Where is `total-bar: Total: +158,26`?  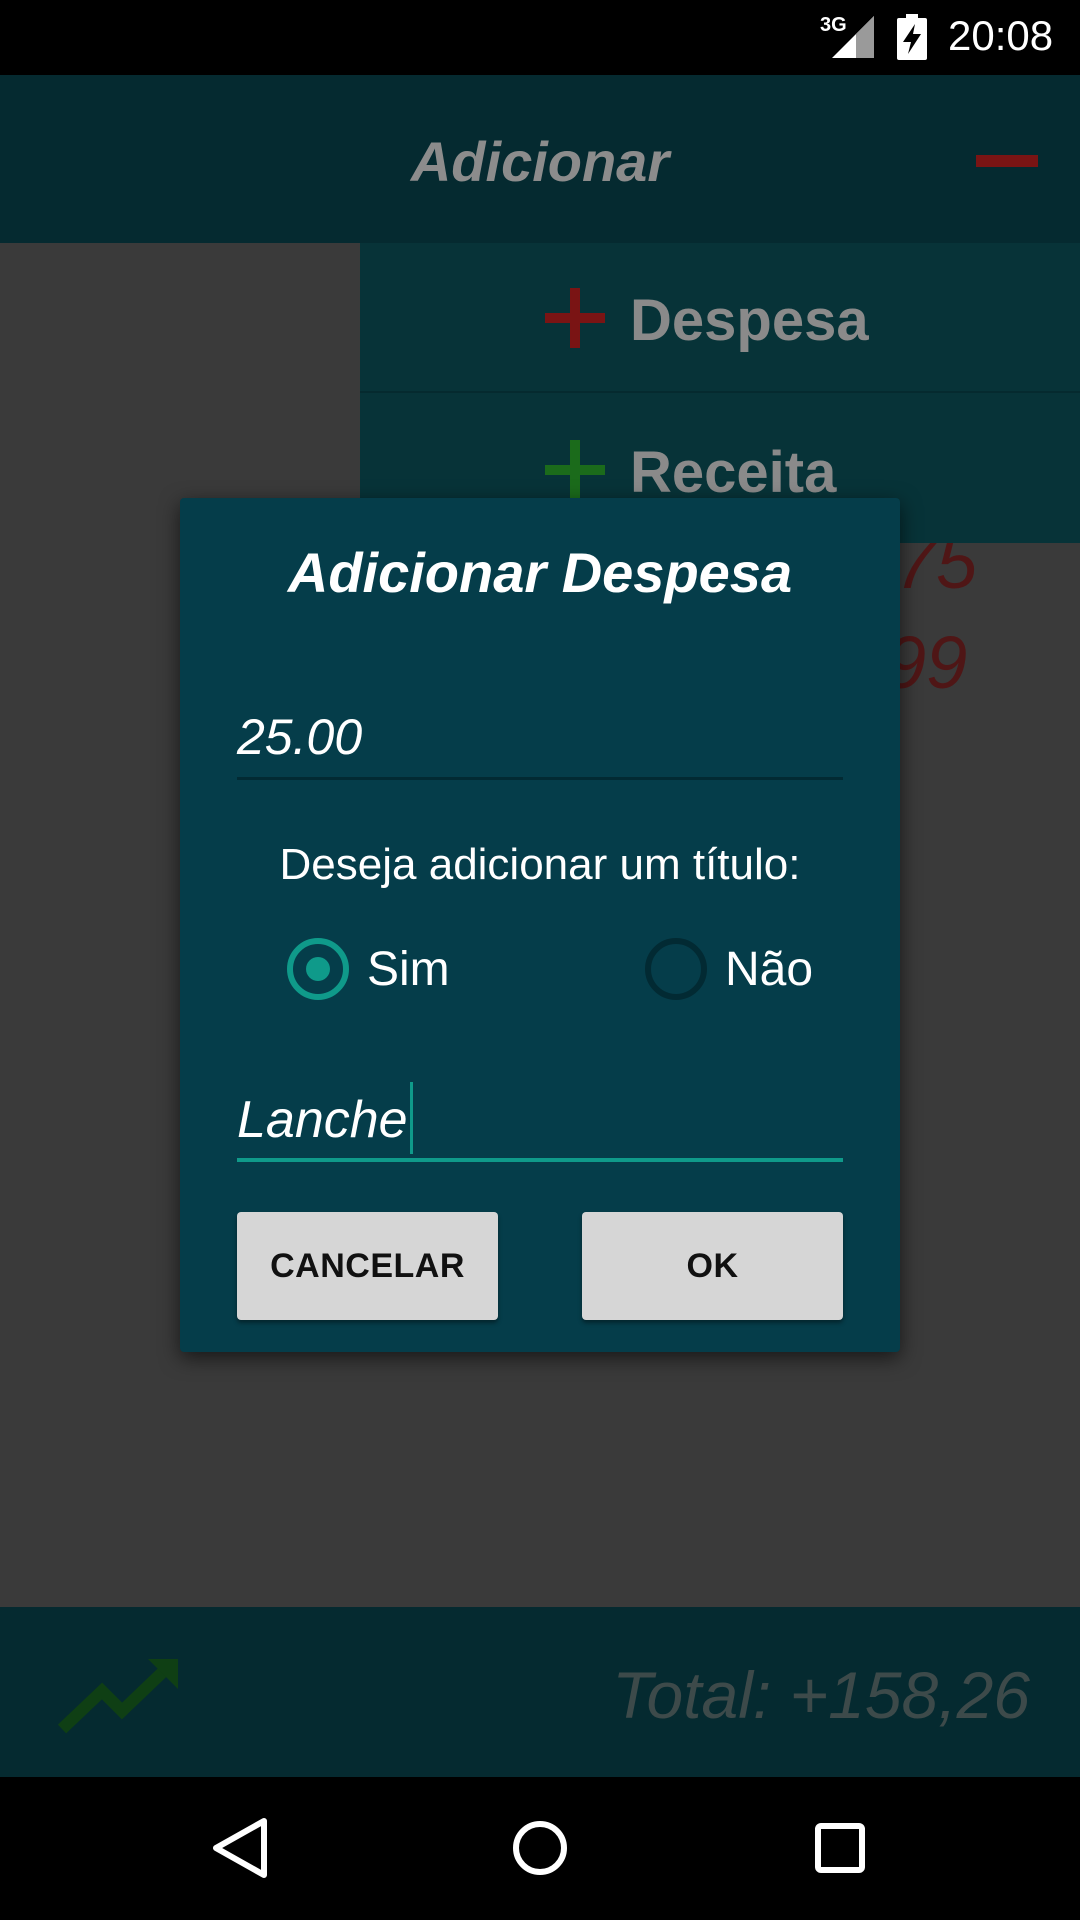
total-bar: Total: +158,26 is located at coordinates (540, 1692).